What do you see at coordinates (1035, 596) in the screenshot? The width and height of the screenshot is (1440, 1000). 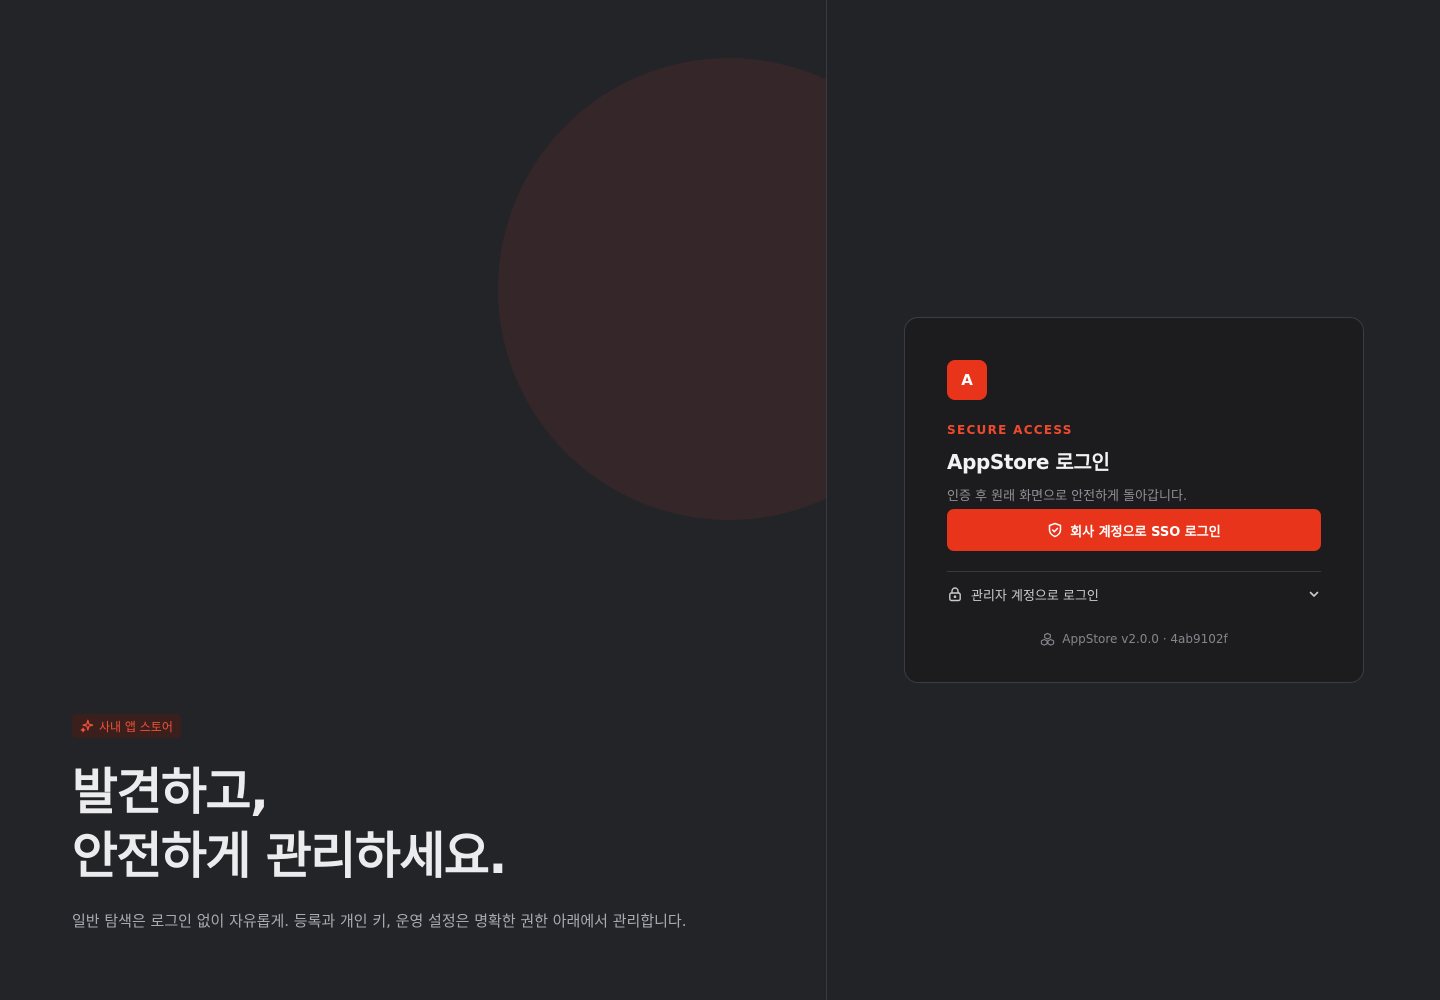 I see `admin-login-toggle-label: 관리자 계정으로 로그인` at bounding box center [1035, 596].